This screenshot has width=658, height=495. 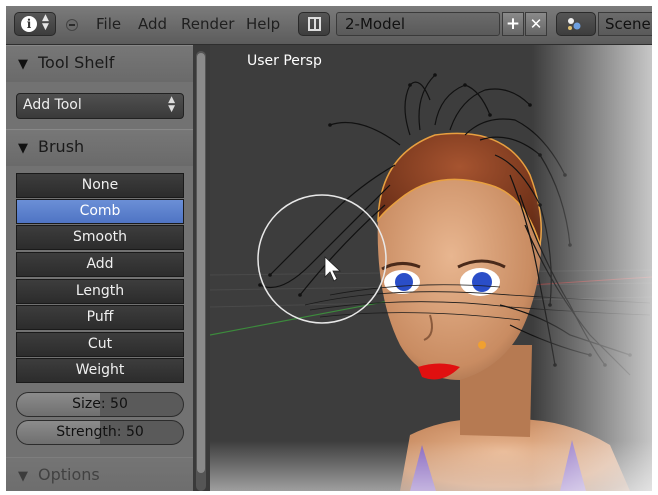 What do you see at coordinates (404, 282) in the screenshot?
I see `iris-left` at bounding box center [404, 282].